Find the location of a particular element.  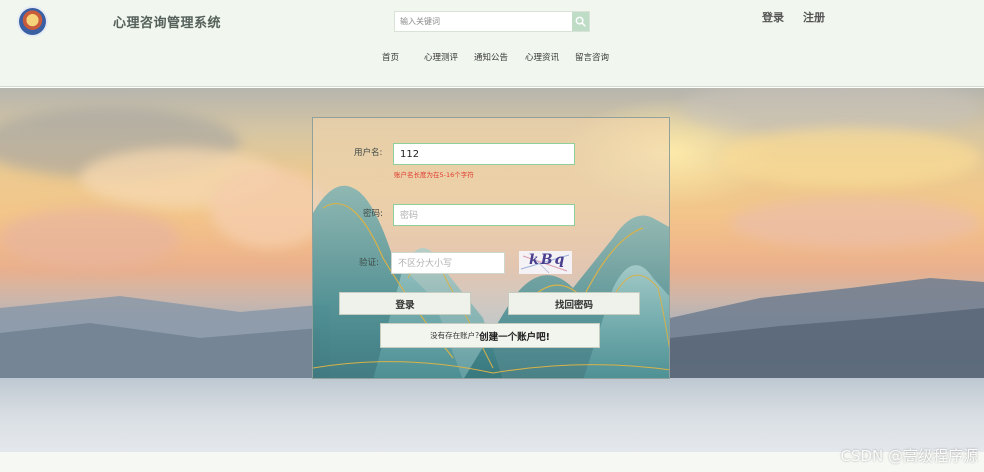

search-icon is located at coordinates (580, 21).